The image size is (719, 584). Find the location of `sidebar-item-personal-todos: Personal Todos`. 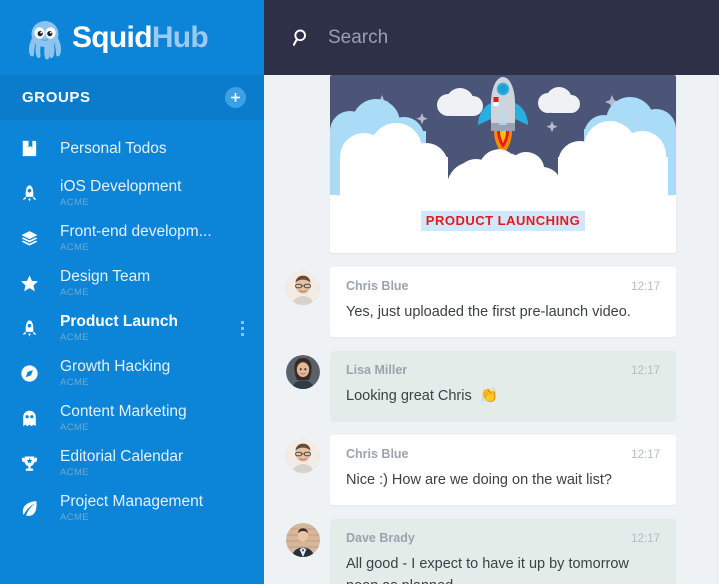

sidebar-item-personal-todos: Personal Todos is located at coordinates (132, 148).